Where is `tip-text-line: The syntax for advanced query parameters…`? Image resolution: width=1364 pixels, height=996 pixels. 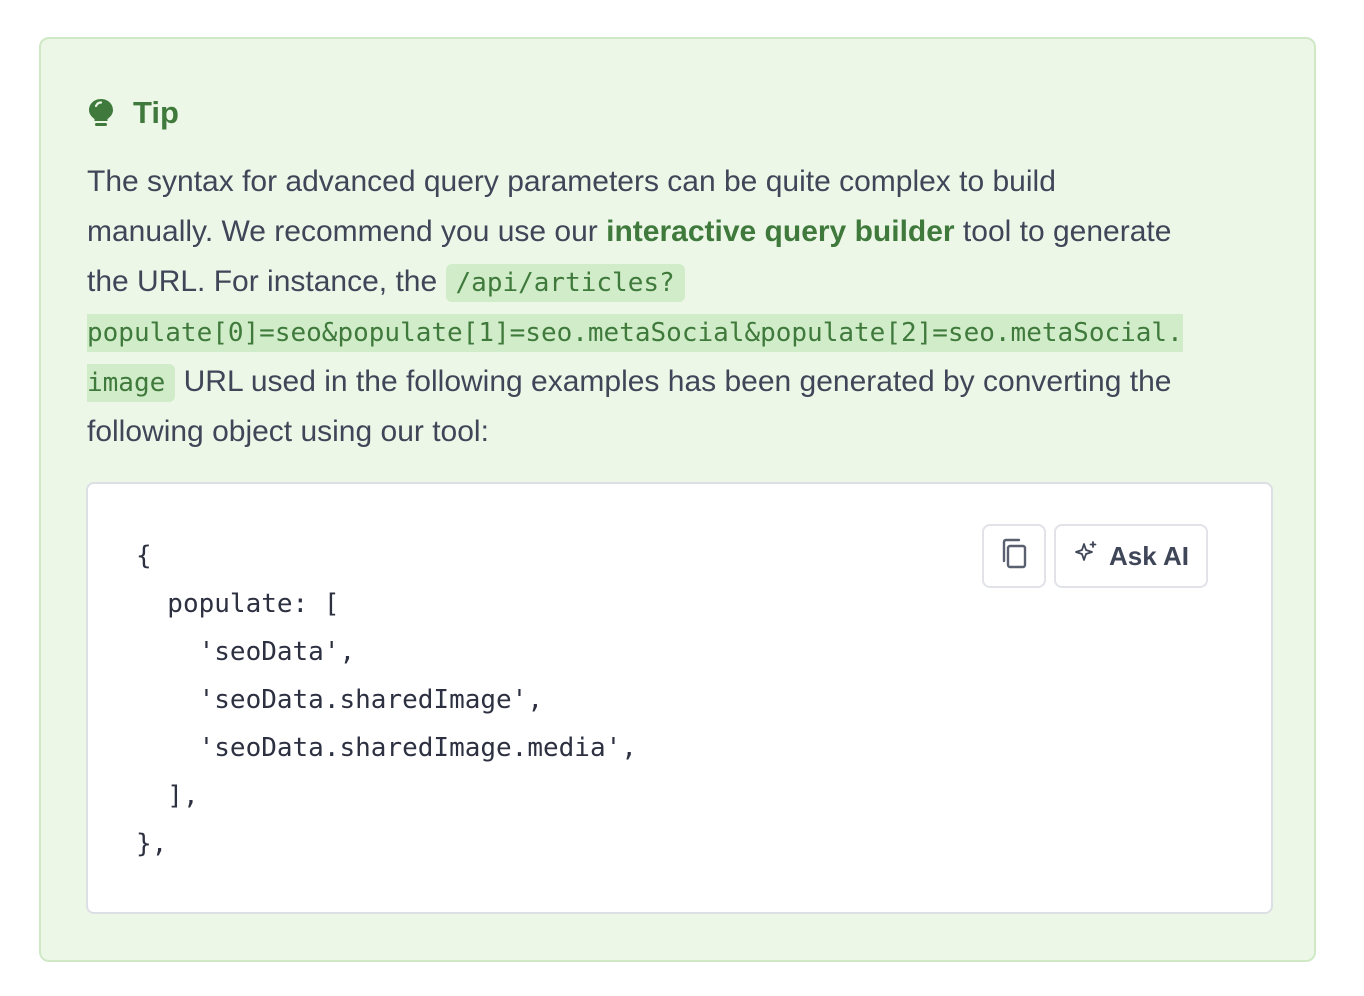 tip-text-line: The syntax for advanced query parameters… is located at coordinates (571, 181).